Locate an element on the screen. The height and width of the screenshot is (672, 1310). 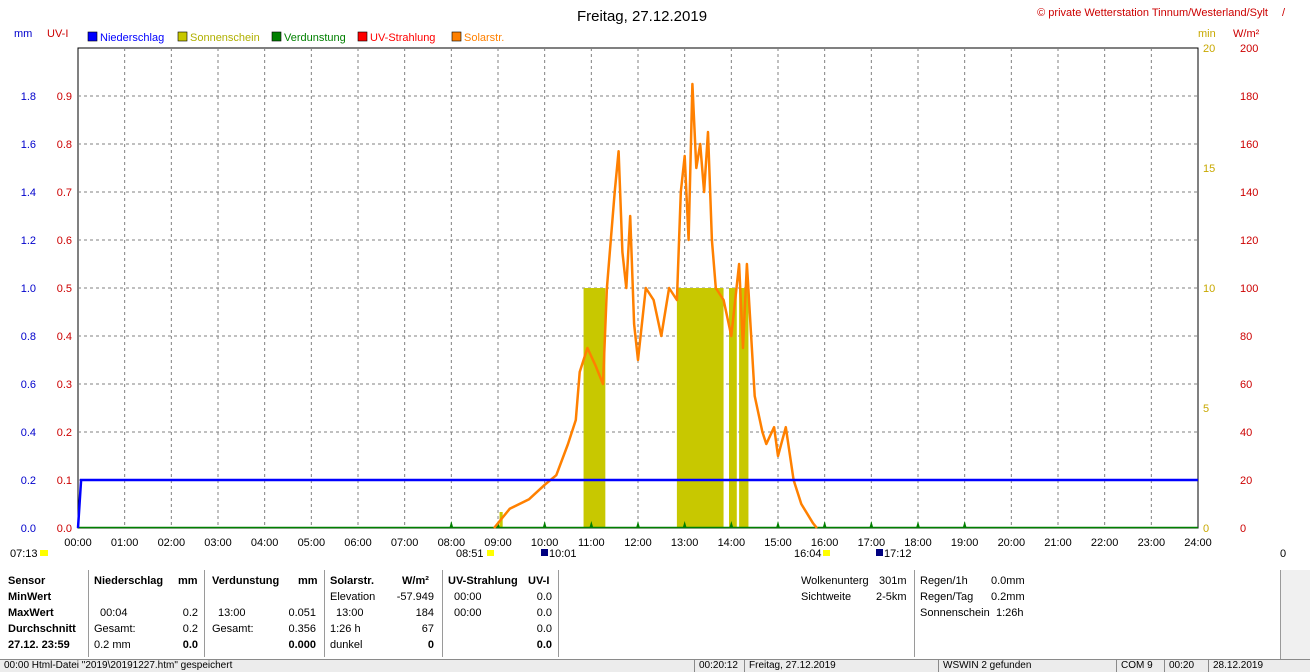
y-min-tick-label: 10 is located at coordinates (1209, 289).